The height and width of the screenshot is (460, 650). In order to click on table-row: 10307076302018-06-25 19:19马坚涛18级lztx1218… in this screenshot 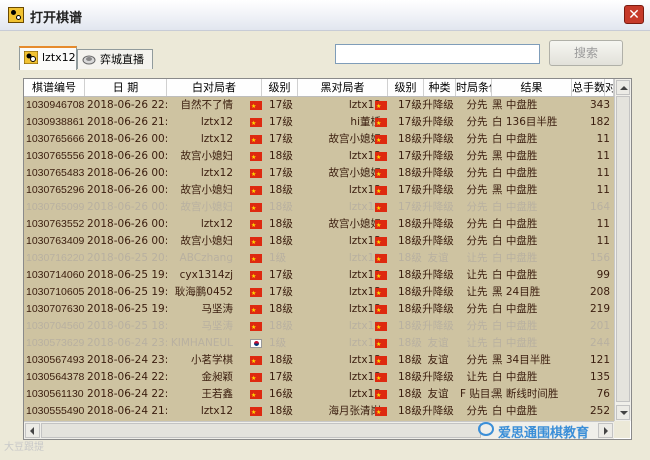, I will do `click(319, 310)`.